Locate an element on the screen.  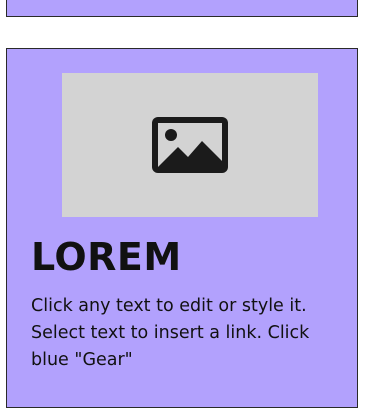
previous-card is located at coordinates (182, 8).